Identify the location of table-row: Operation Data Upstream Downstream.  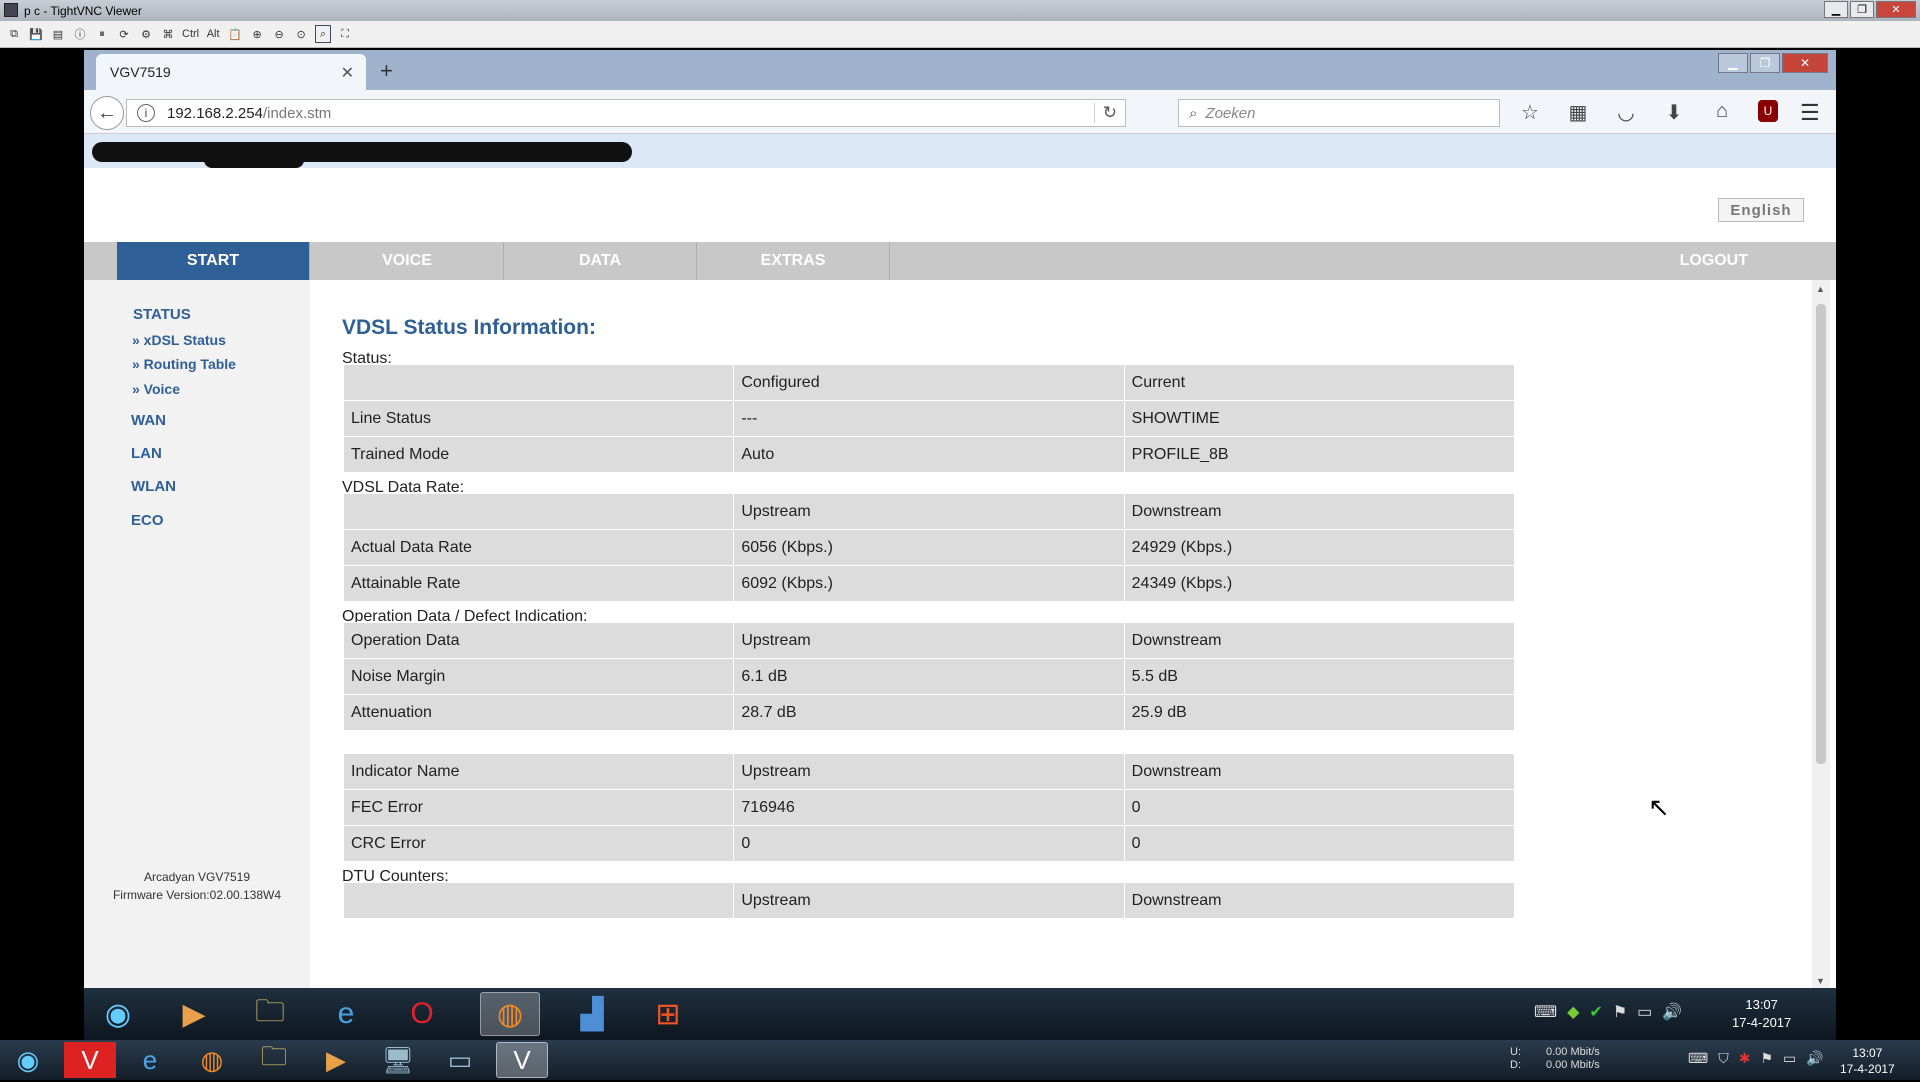
(929, 640).